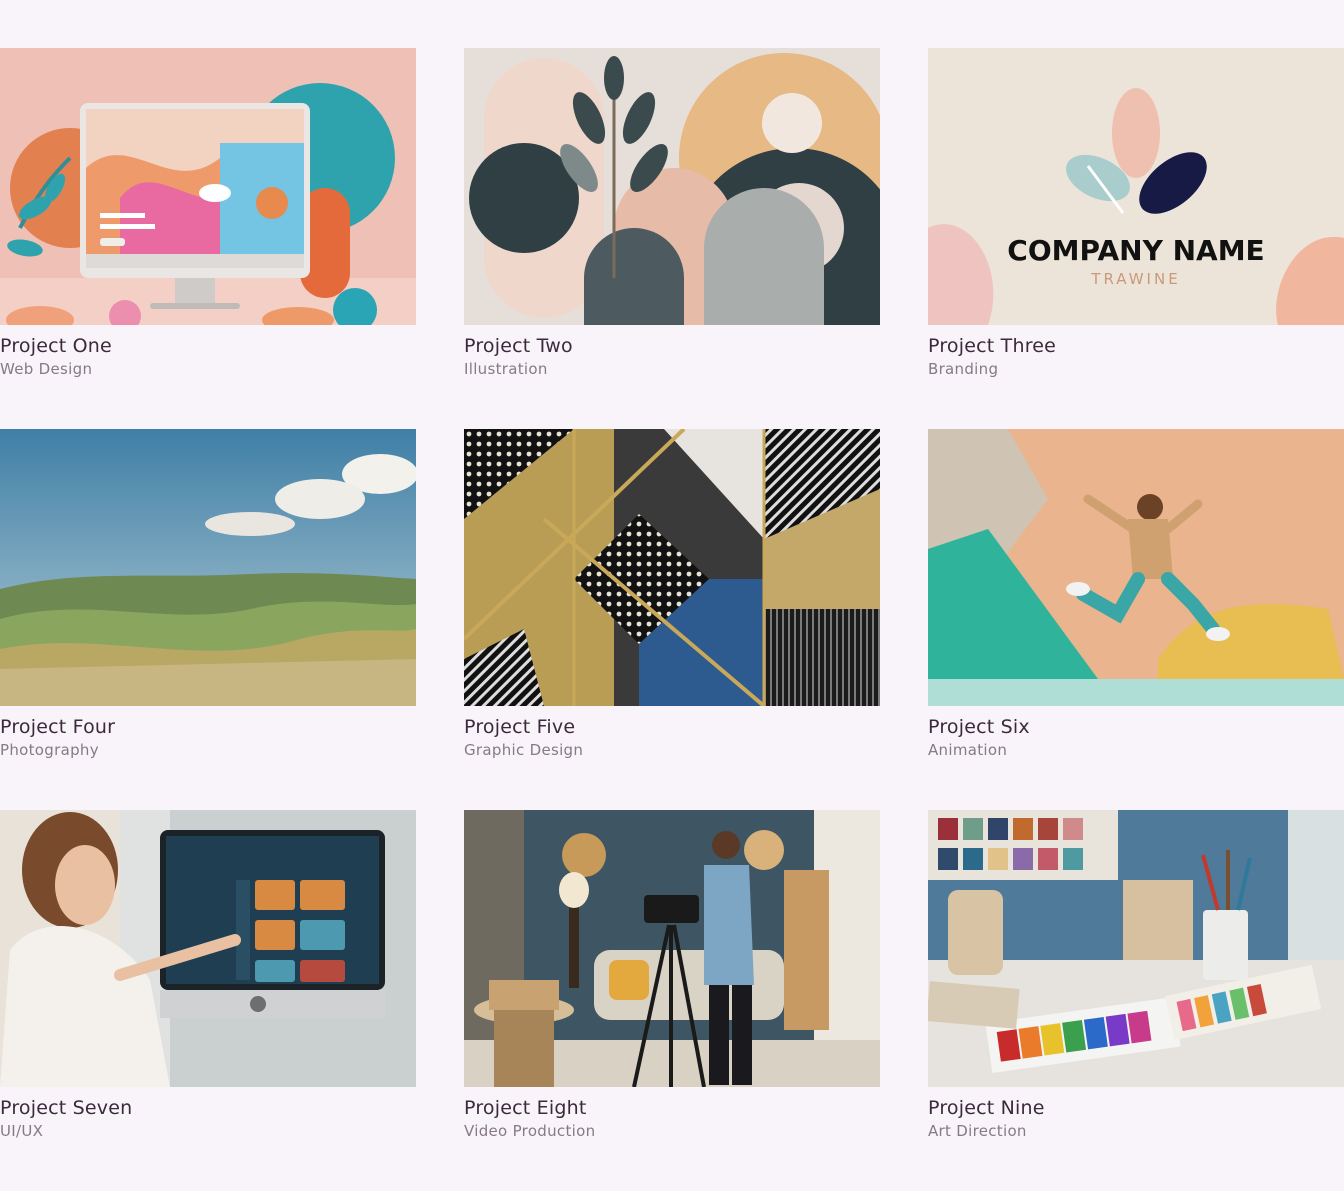 Image resolution: width=1344 pixels, height=1191 pixels. What do you see at coordinates (22, 1131) in the screenshot?
I see `project-category: UI/UX` at bounding box center [22, 1131].